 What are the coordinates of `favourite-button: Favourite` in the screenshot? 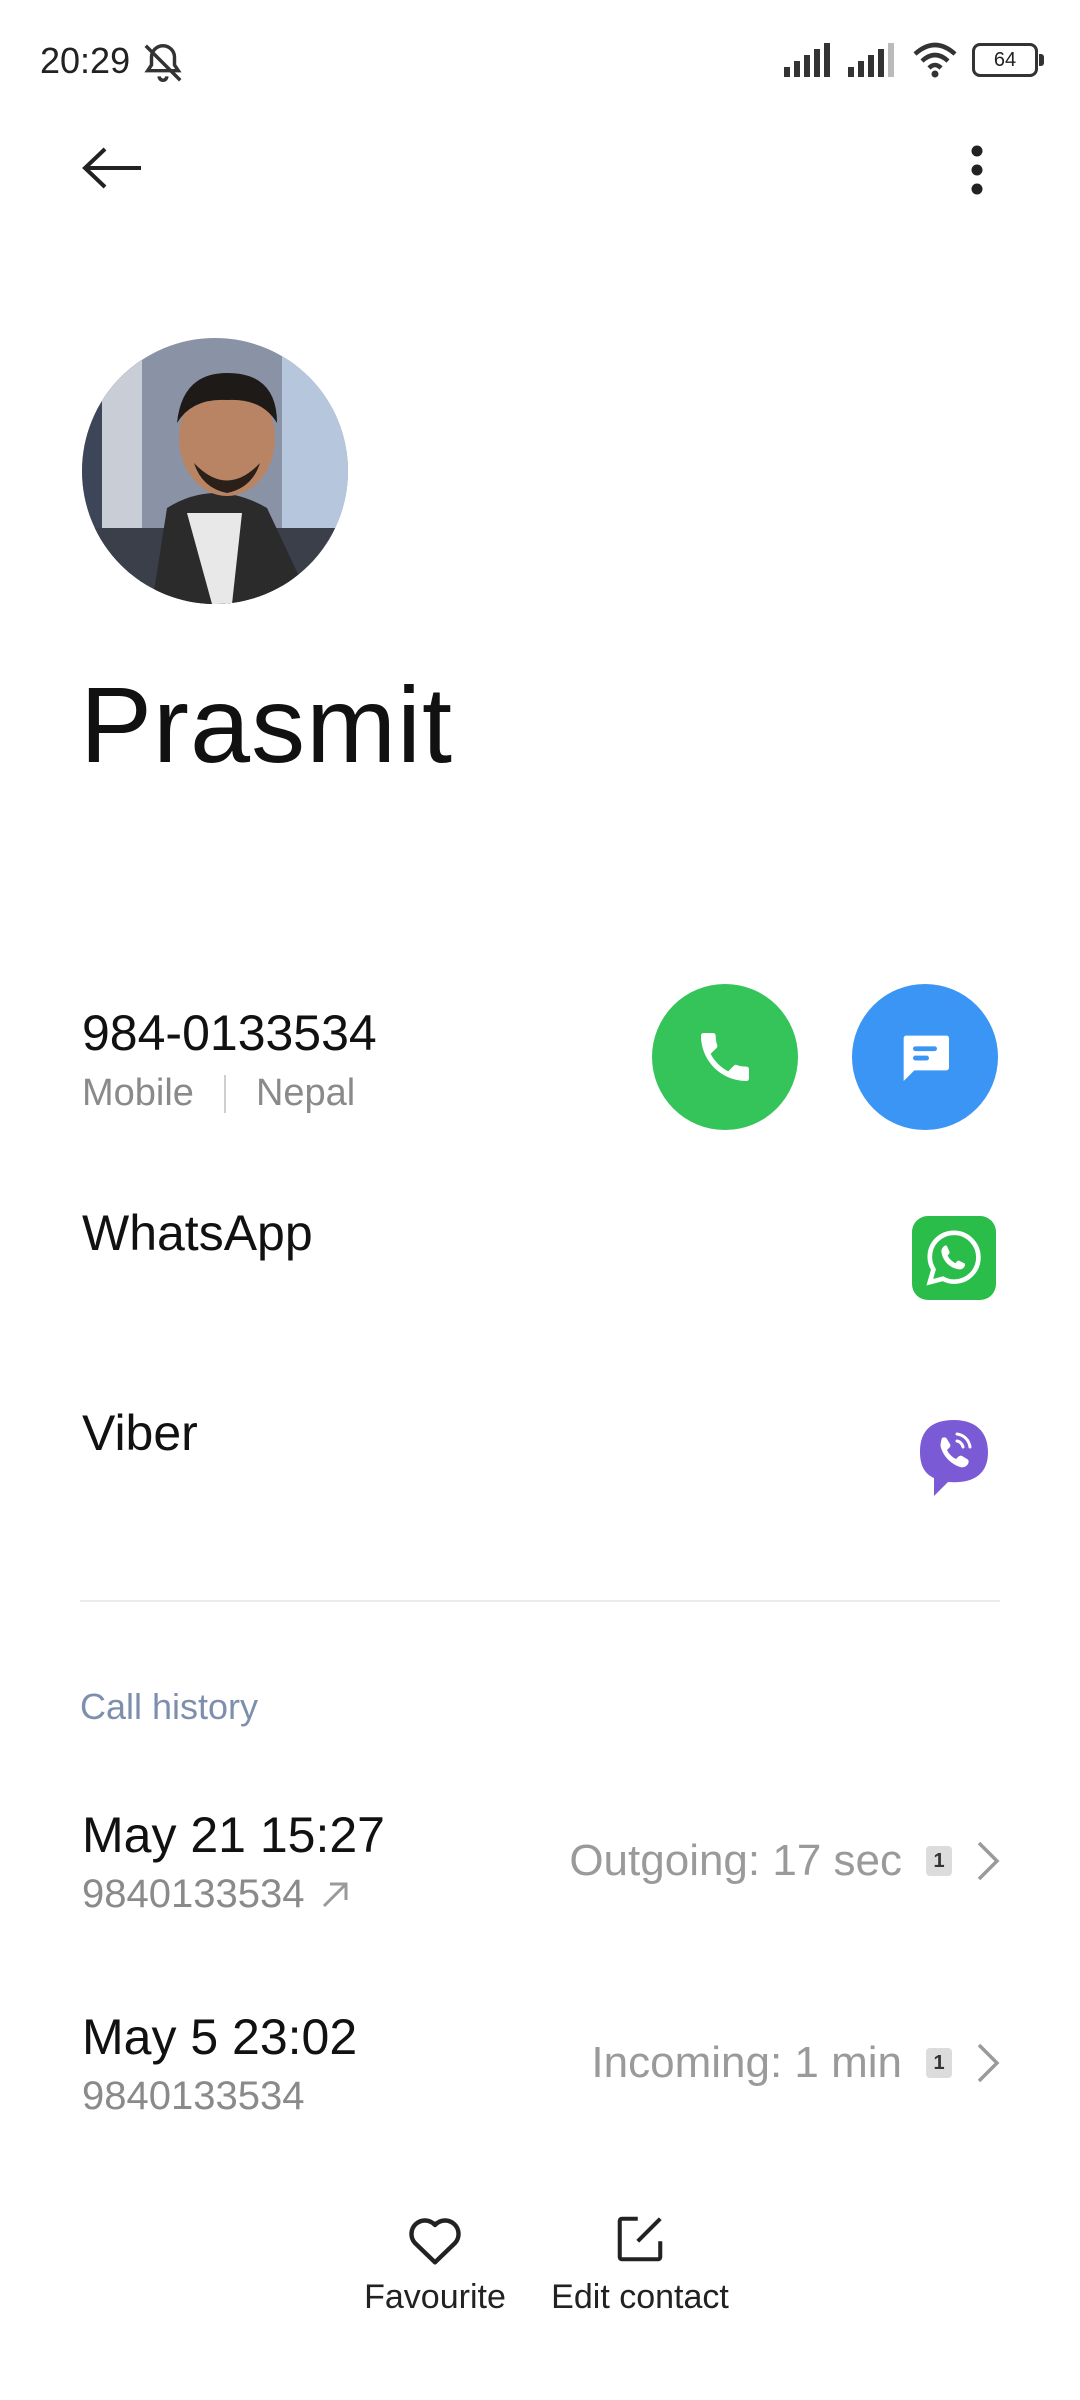 It's located at (435, 2264).